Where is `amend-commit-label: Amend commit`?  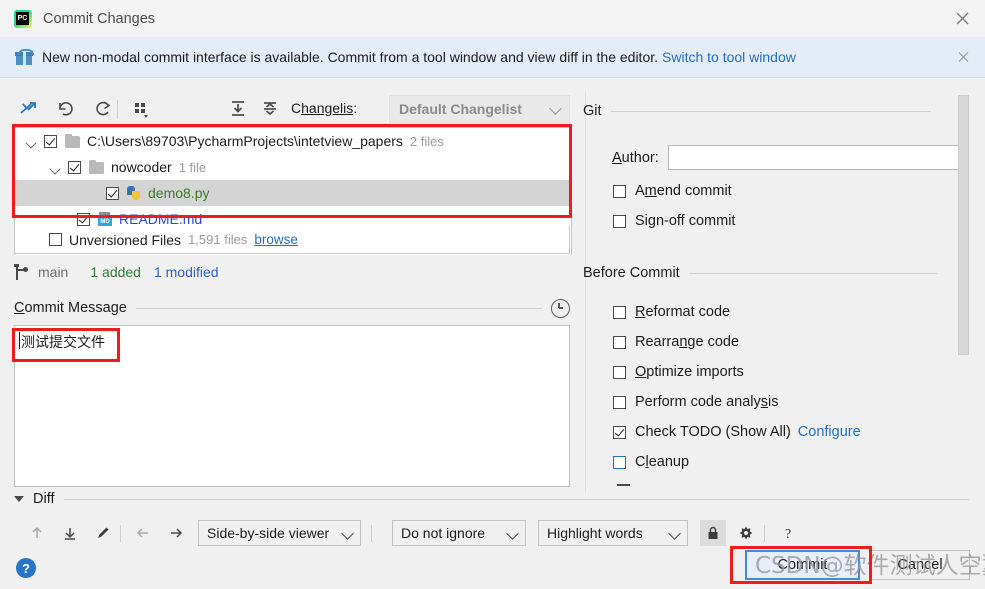
amend-commit-label: Amend commit is located at coordinates (683, 191).